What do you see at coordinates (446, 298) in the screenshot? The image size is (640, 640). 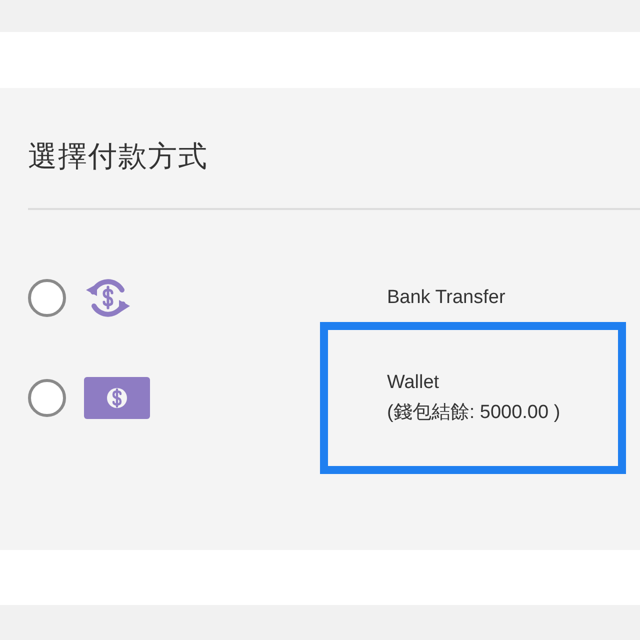 I see `option-label: Bank Transfer` at bounding box center [446, 298].